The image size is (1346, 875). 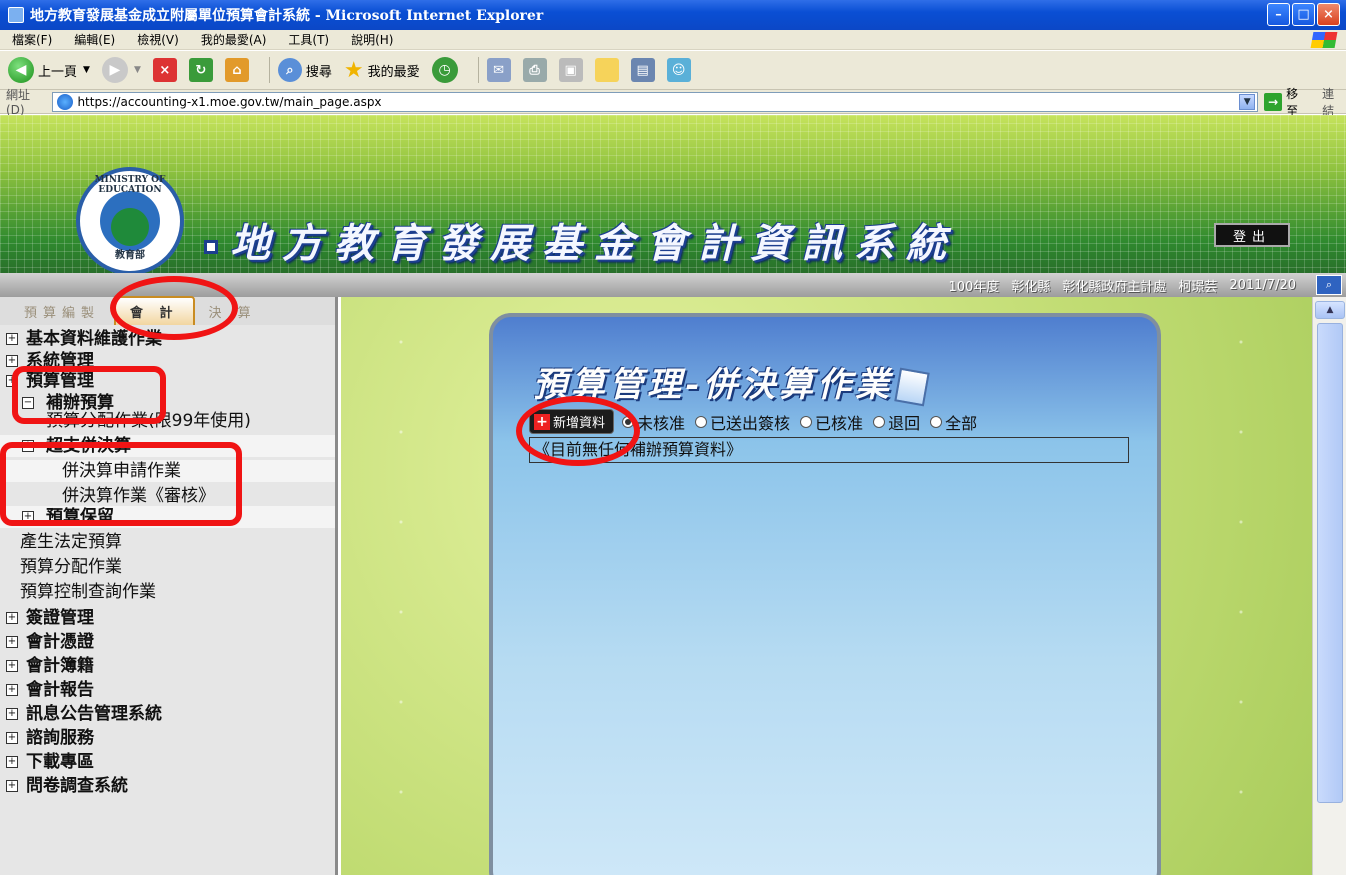 I want to click on sidebar-item-label: 系統管理, so click(x=60, y=359).